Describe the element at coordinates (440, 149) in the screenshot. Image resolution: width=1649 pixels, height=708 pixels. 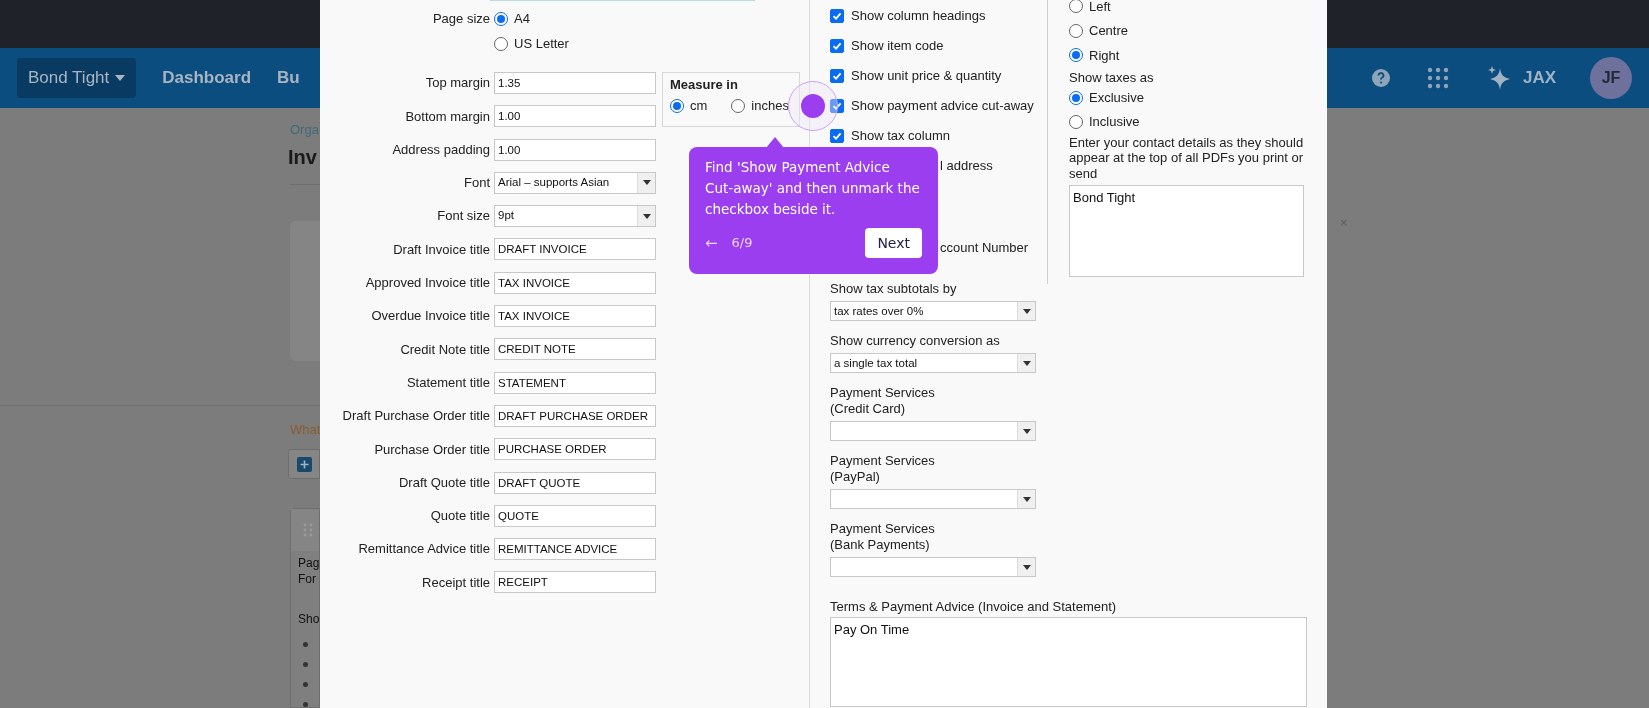
I see `field-label: Address padding` at that location.